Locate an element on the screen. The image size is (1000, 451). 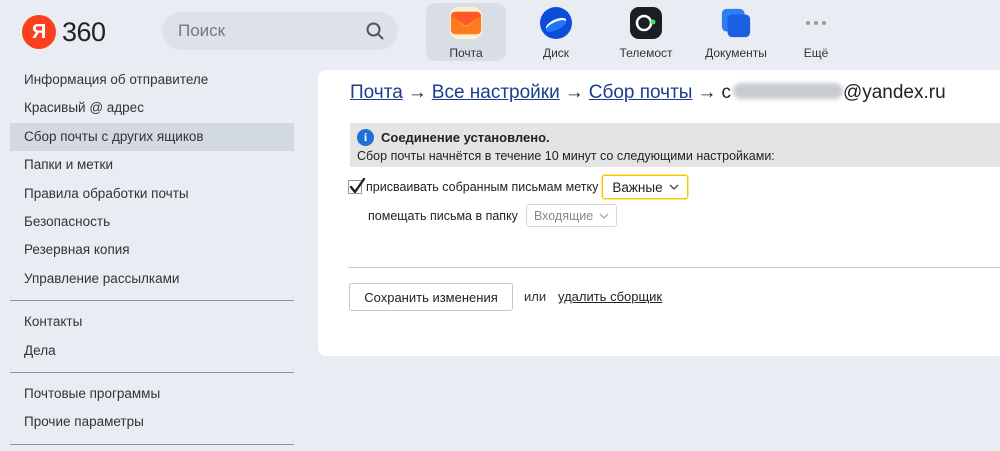
sidebar-item-custom-address: Красивый @ адрес is located at coordinates (152, 108).